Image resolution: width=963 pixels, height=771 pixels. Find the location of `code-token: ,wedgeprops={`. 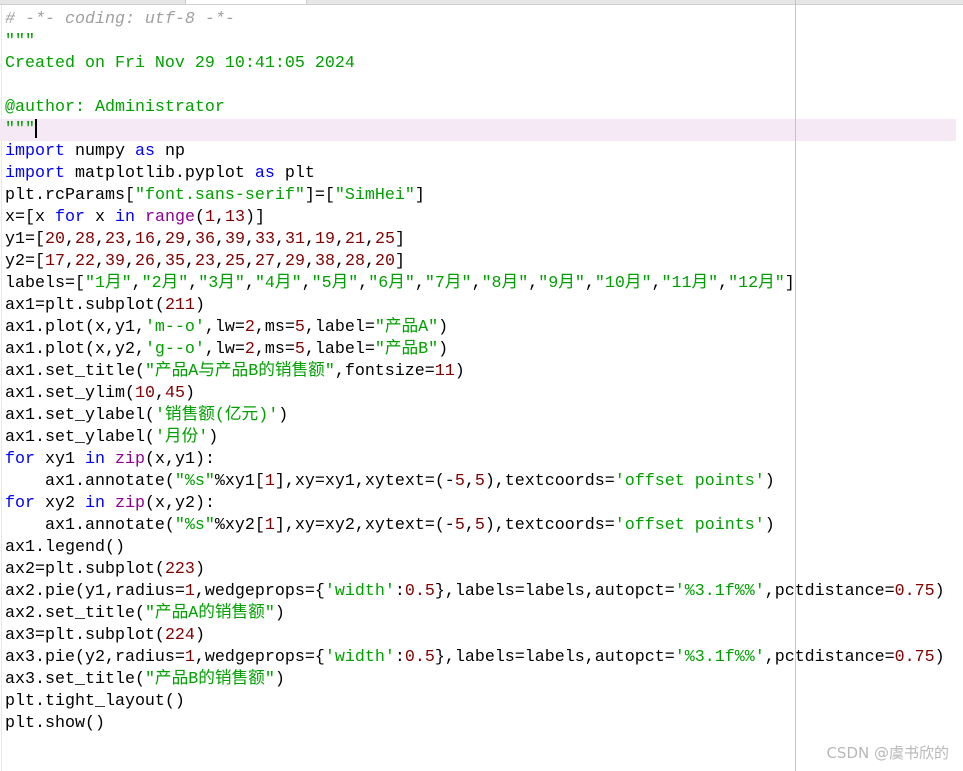

code-token: ,wedgeprops={ is located at coordinates (259, 591).